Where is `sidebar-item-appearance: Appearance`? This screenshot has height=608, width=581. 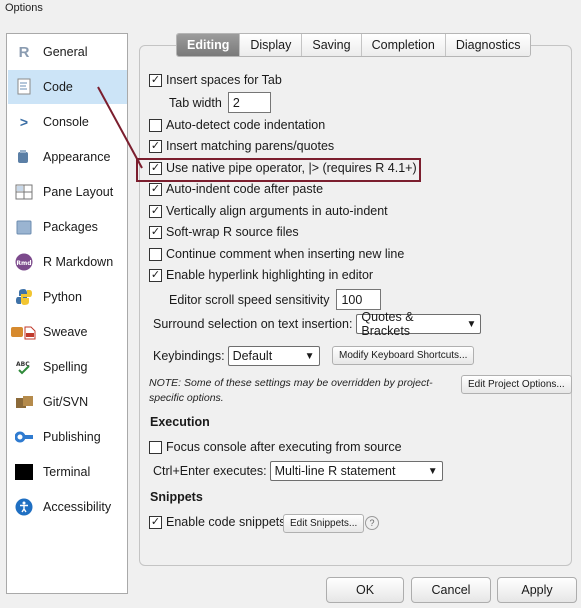 sidebar-item-appearance: Appearance is located at coordinates (67, 157).